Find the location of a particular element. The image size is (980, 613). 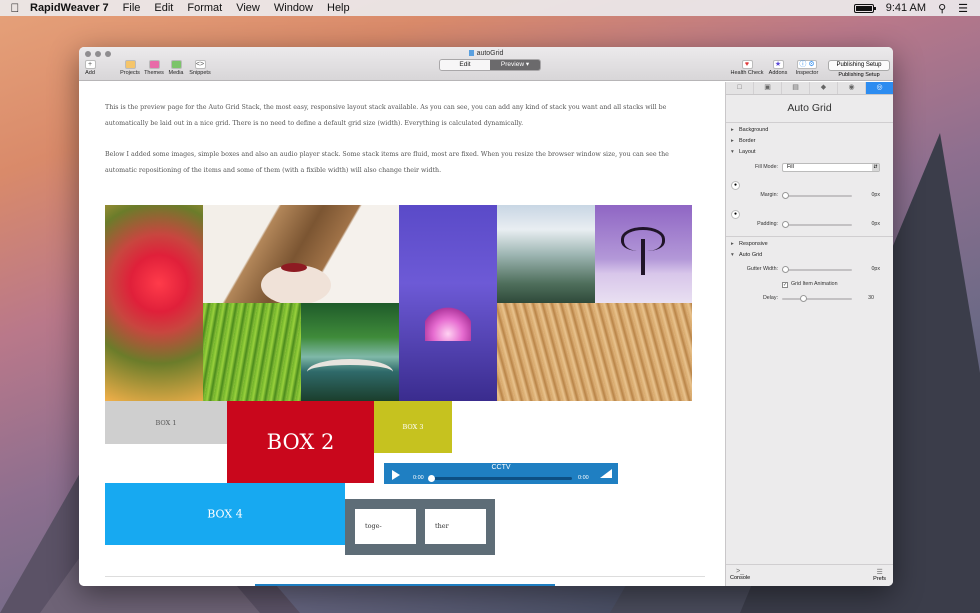

info-icon: ⓘ ⚙ is located at coordinates (807, 64).